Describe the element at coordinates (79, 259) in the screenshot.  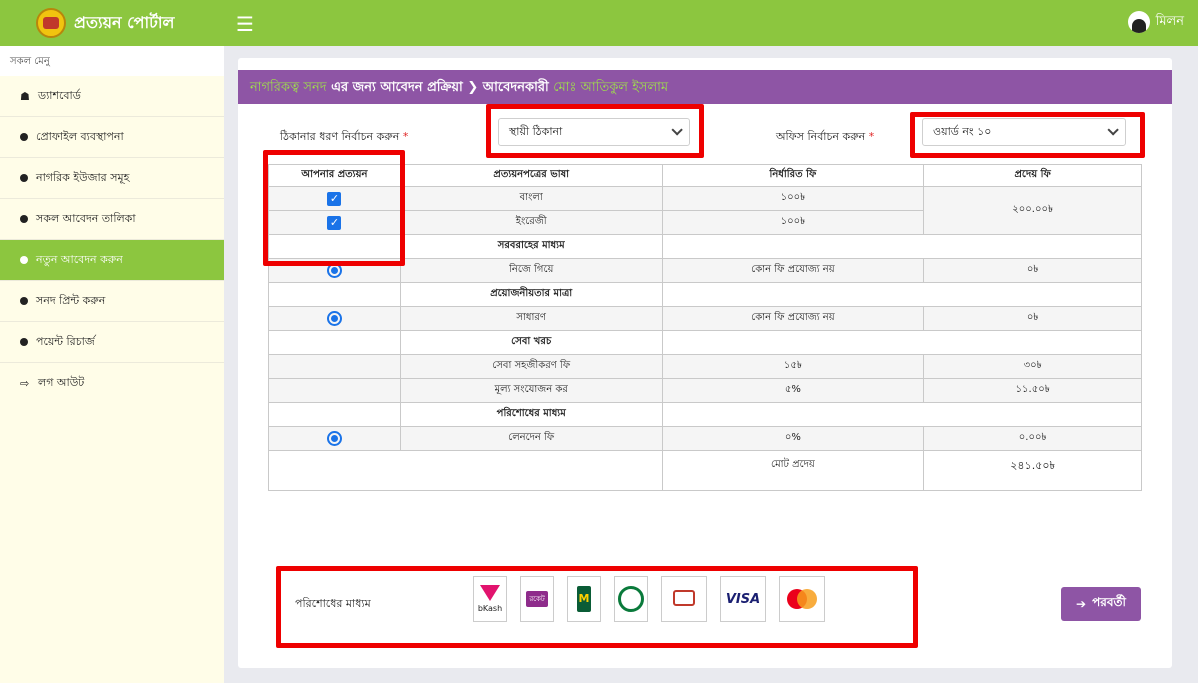
I see `sidebar-item-label: নতুন আবেদন করুন` at that location.